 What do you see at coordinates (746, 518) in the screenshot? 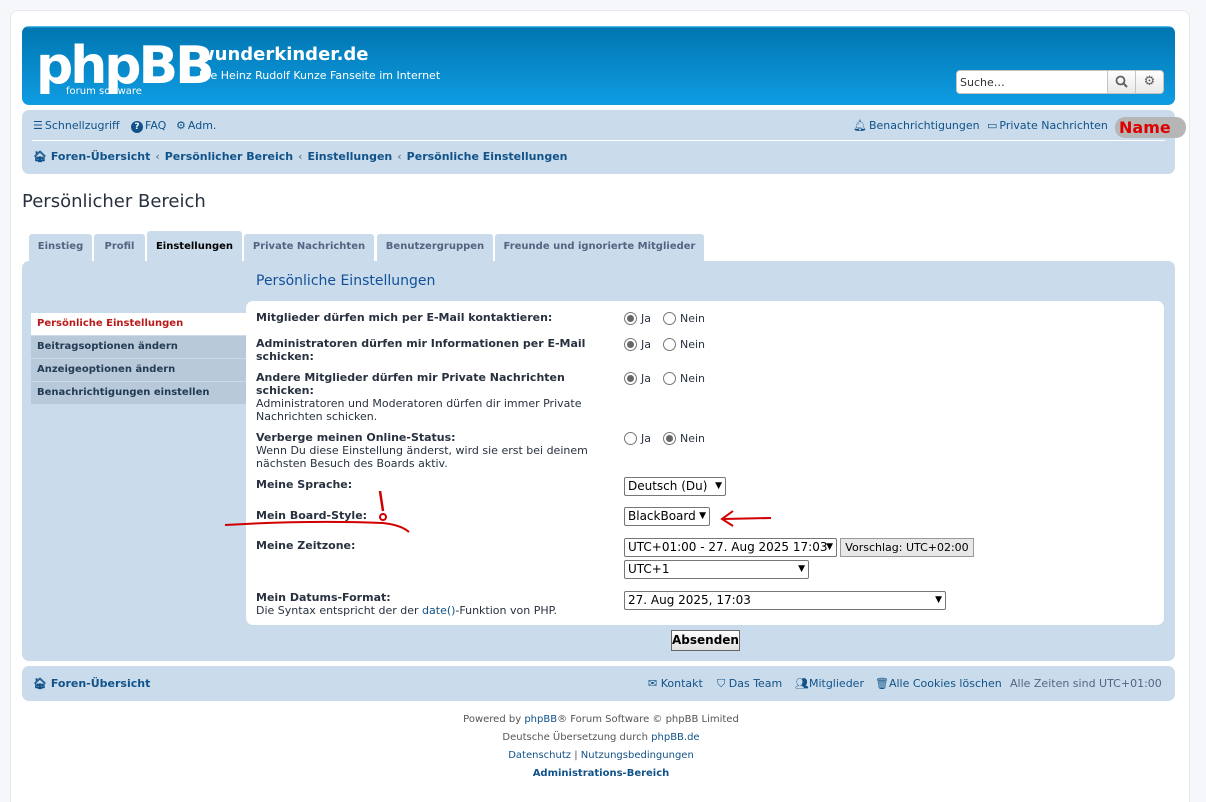
I see `arrow-annotation` at bounding box center [746, 518].